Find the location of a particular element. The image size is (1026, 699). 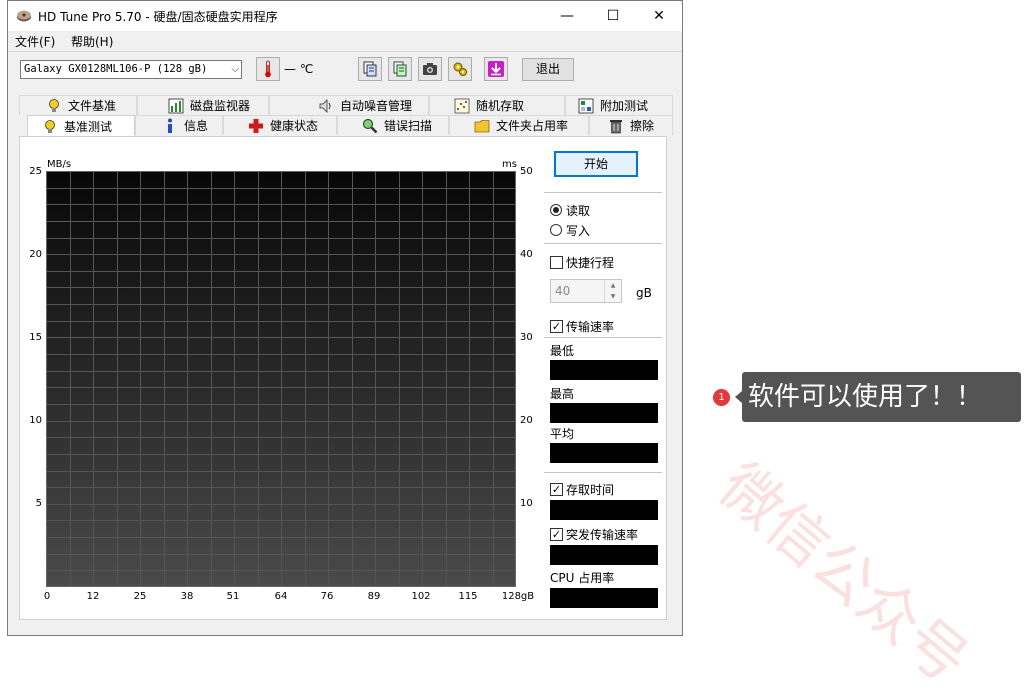

close-button: ✕ is located at coordinates (659, 16).